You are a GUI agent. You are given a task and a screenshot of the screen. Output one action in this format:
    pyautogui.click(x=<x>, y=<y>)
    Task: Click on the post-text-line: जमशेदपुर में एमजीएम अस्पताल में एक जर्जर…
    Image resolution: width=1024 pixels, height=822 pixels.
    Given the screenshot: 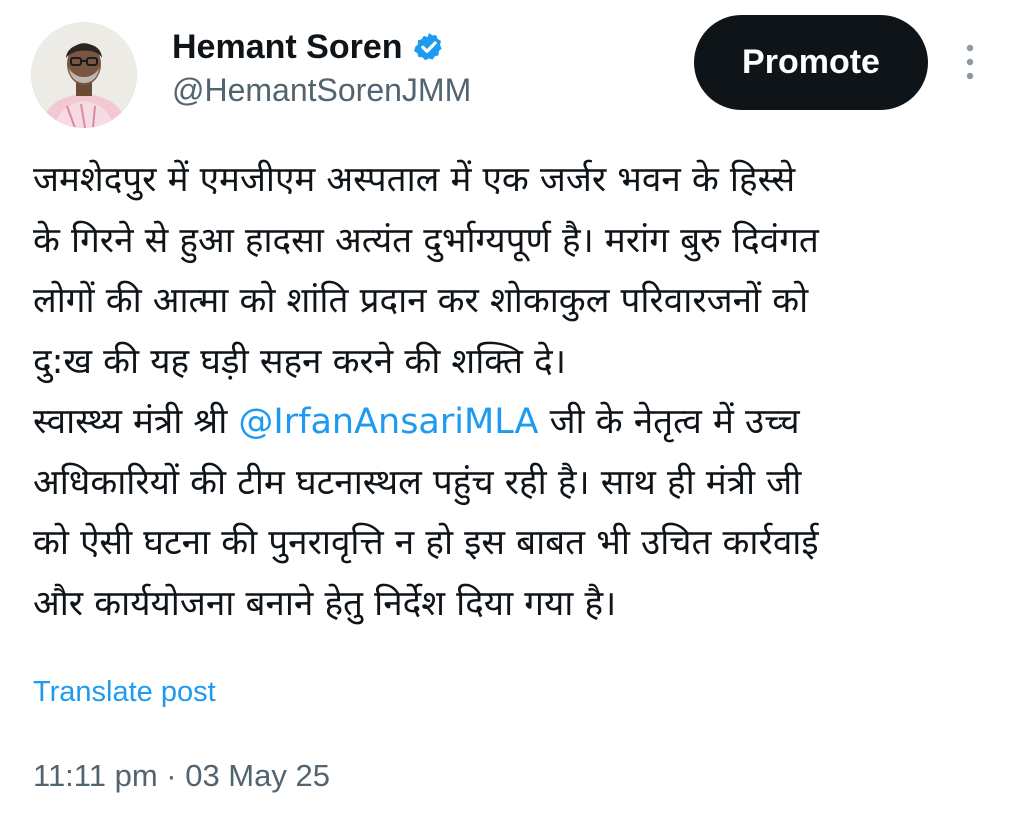 What is the action you would take?
    pyautogui.click(x=414, y=180)
    